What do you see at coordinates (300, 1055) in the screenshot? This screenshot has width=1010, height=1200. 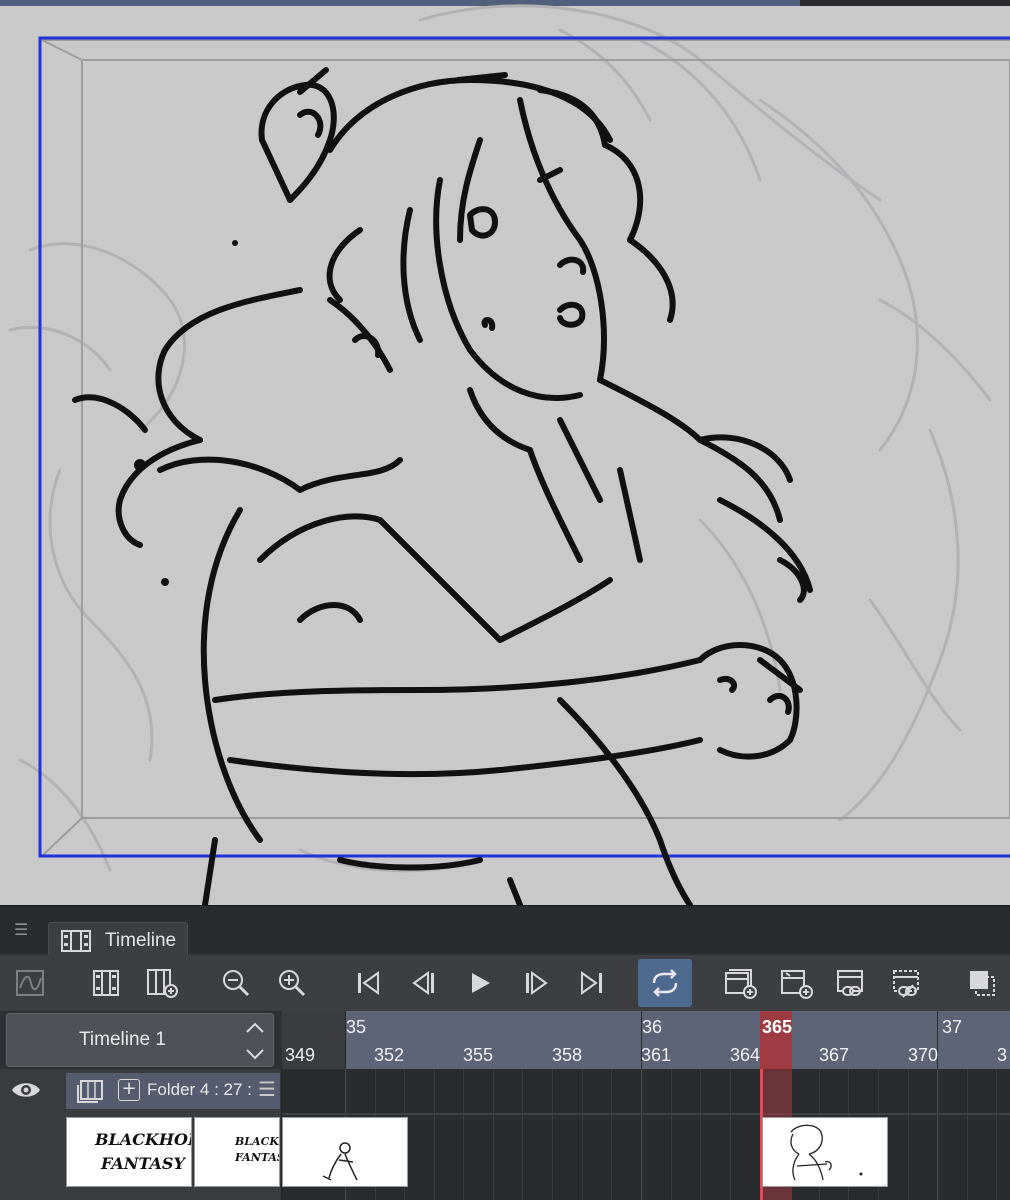 I see `ruler-frame-label: 349` at bounding box center [300, 1055].